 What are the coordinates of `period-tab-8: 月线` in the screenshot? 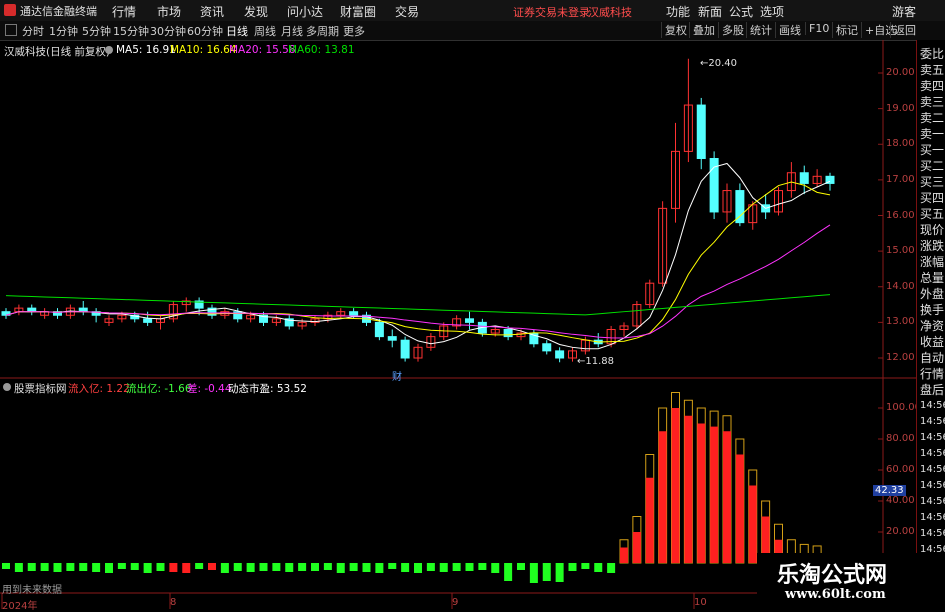 It's located at (292, 31).